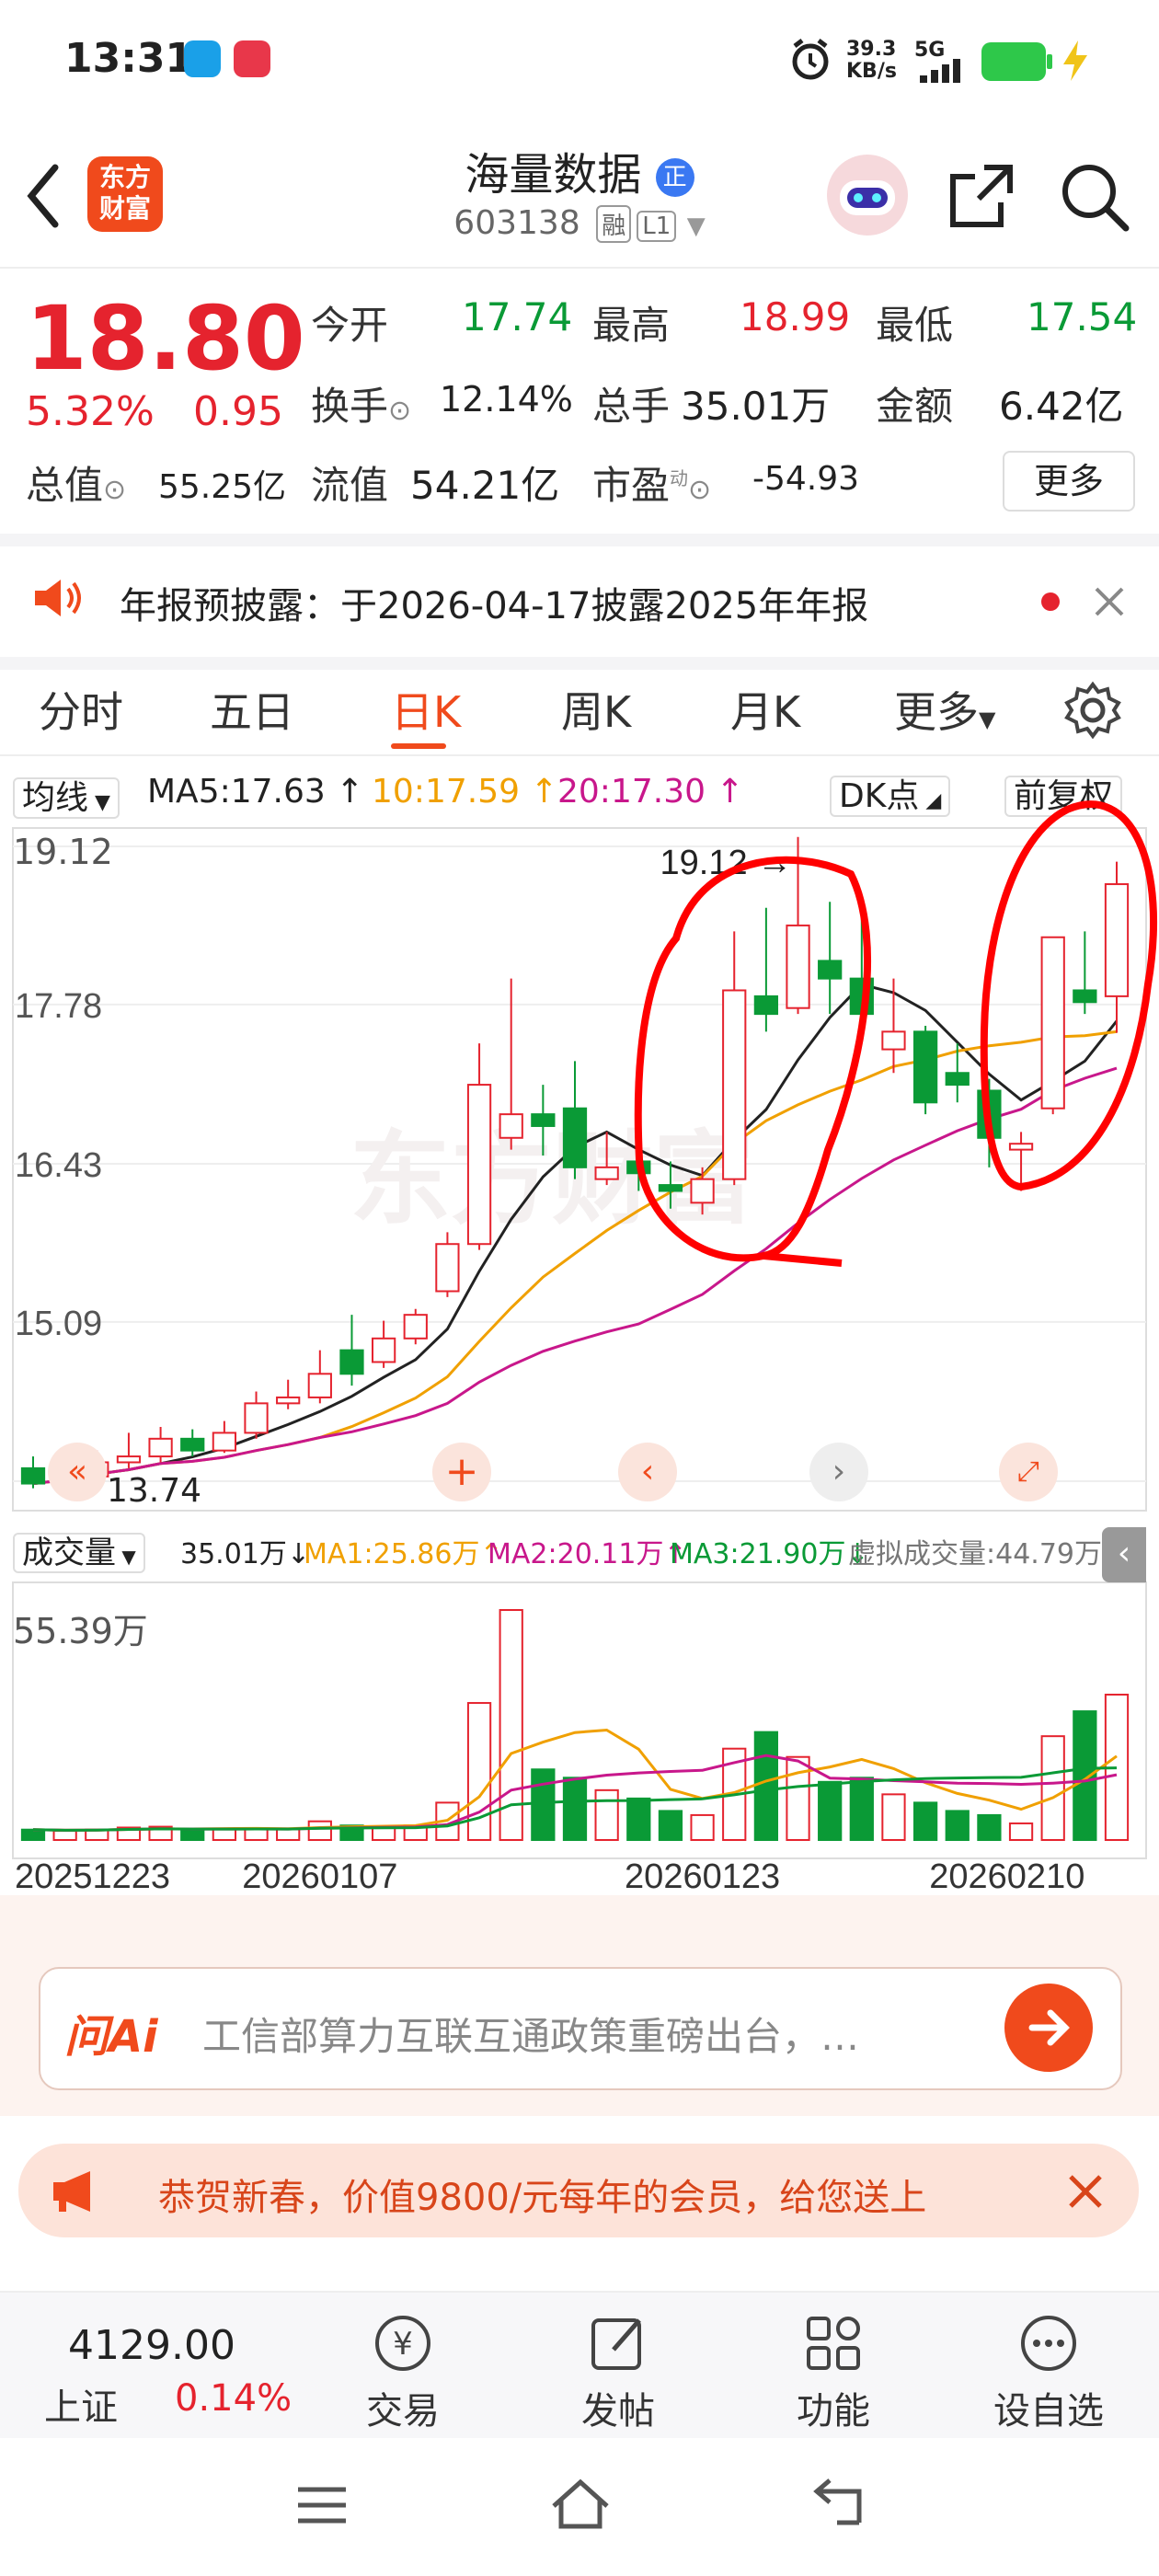  What do you see at coordinates (1048, 2343) in the screenshot?
I see `more-dots-icon` at bounding box center [1048, 2343].